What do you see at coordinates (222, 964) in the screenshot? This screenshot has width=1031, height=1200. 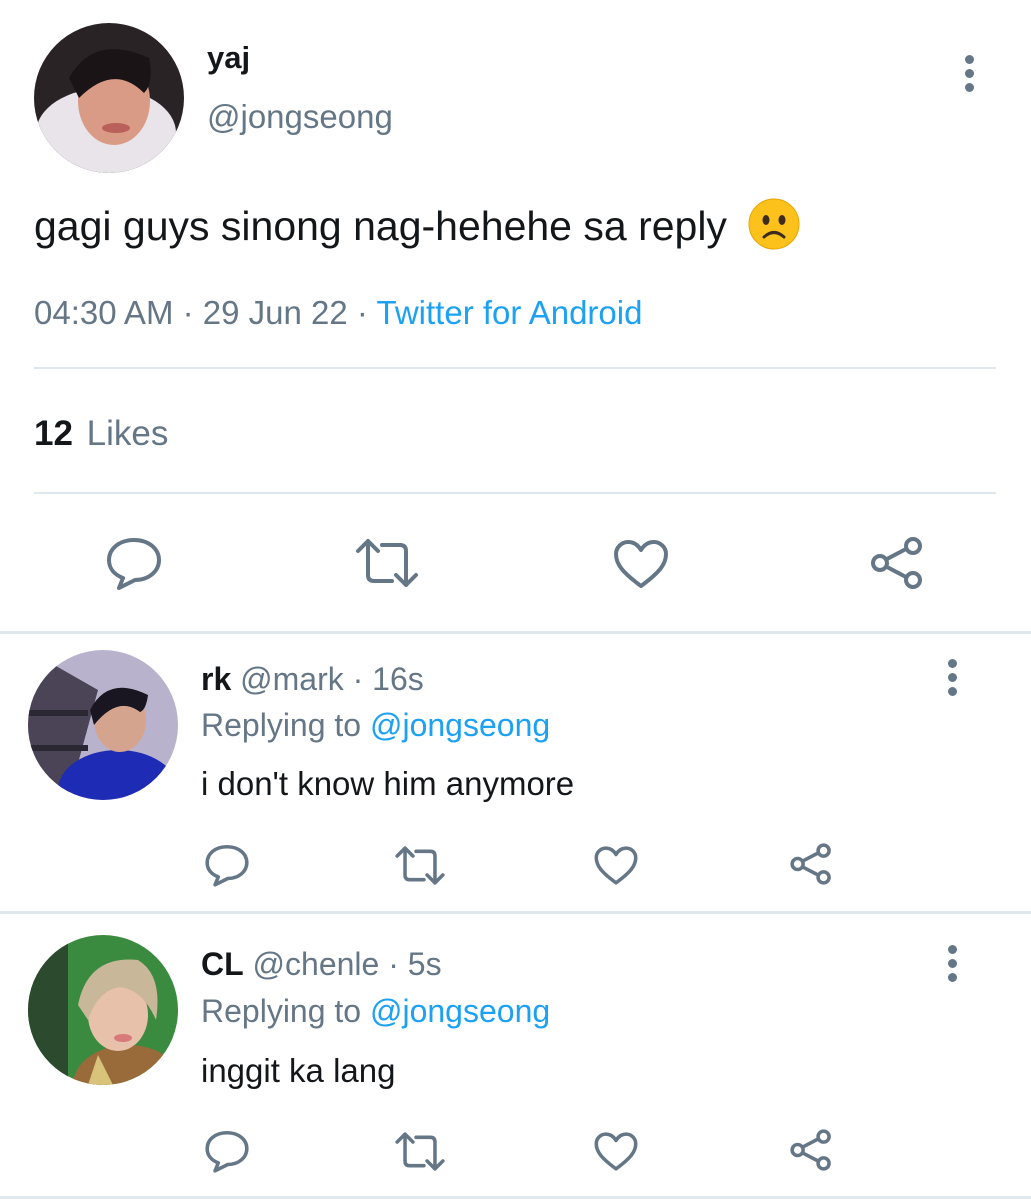 I see `reply-display-name: CL` at bounding box center [222, 964].